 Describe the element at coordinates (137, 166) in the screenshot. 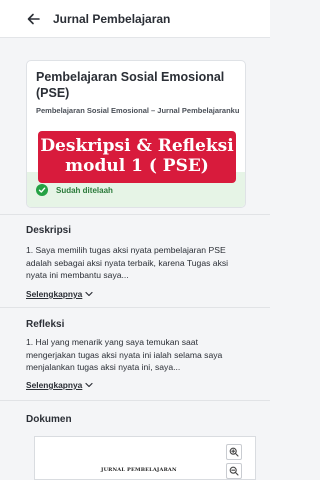

I see `overlay-line-2: modul 1 ( PSE)` at that location.